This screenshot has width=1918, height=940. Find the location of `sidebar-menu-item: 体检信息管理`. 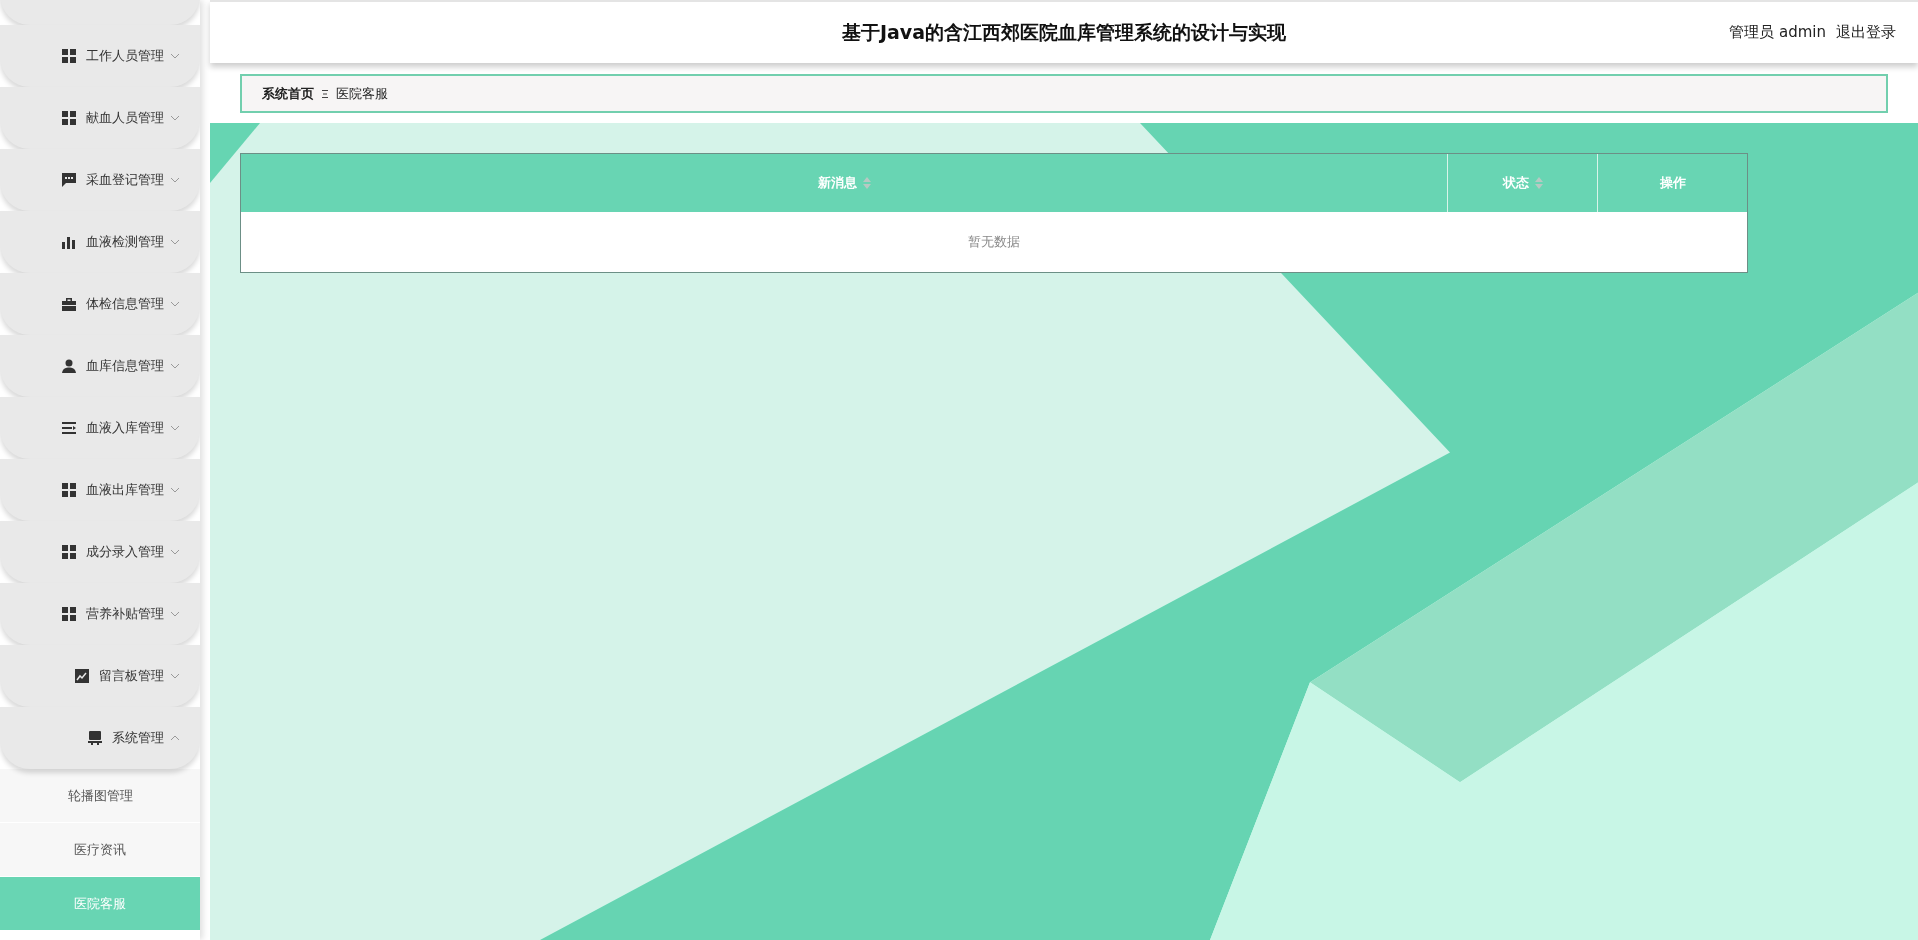

sidebar-menu-item: 体检信息管理 is located at coordinates (100, 304).